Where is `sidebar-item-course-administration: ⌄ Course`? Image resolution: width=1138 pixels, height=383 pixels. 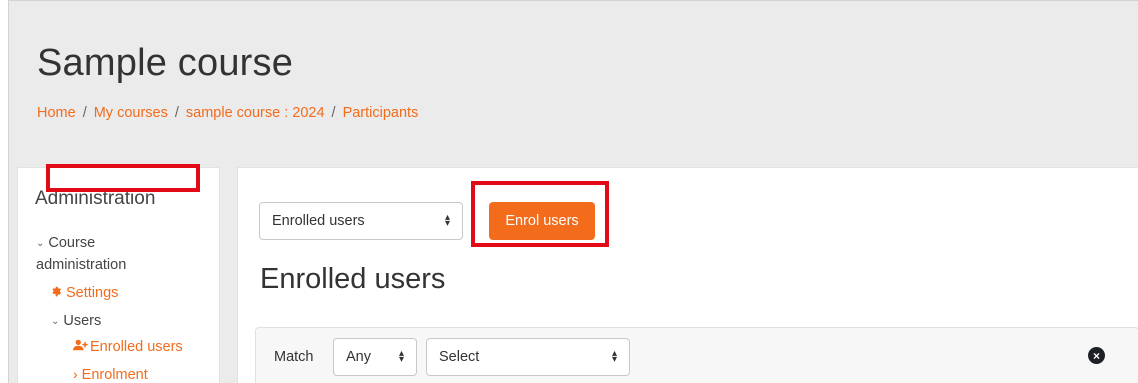
sidebar-item-course-administration: ⌄ Course is located at coordinates (65, 244).